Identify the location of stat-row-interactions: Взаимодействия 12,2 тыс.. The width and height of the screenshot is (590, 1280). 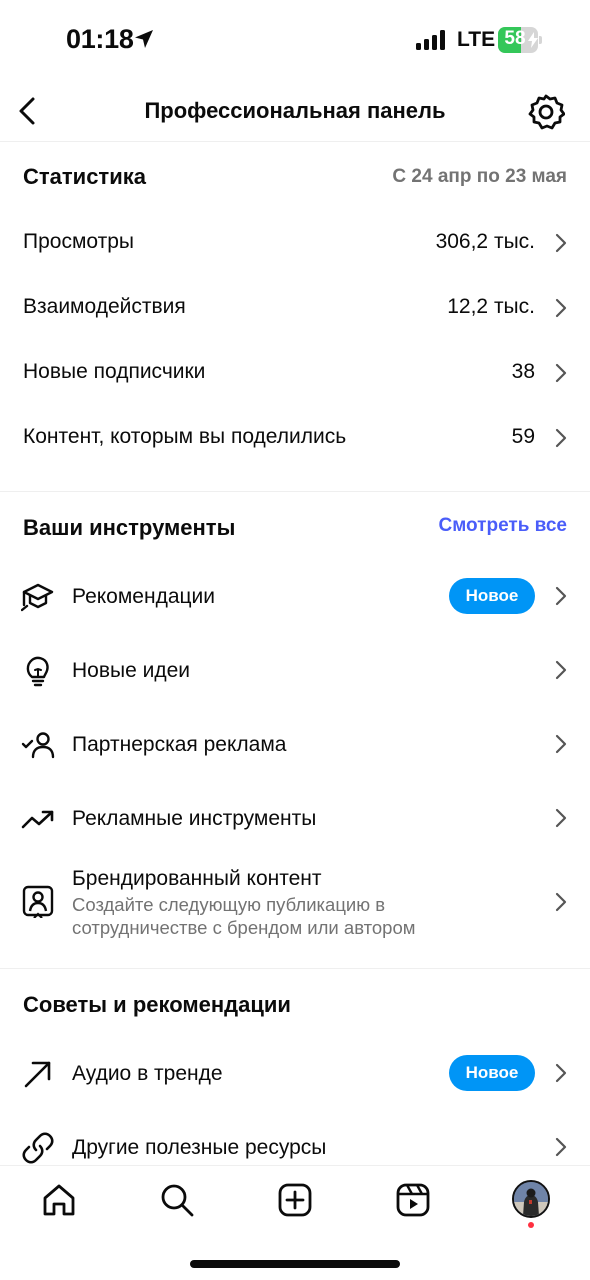
(295, 307).